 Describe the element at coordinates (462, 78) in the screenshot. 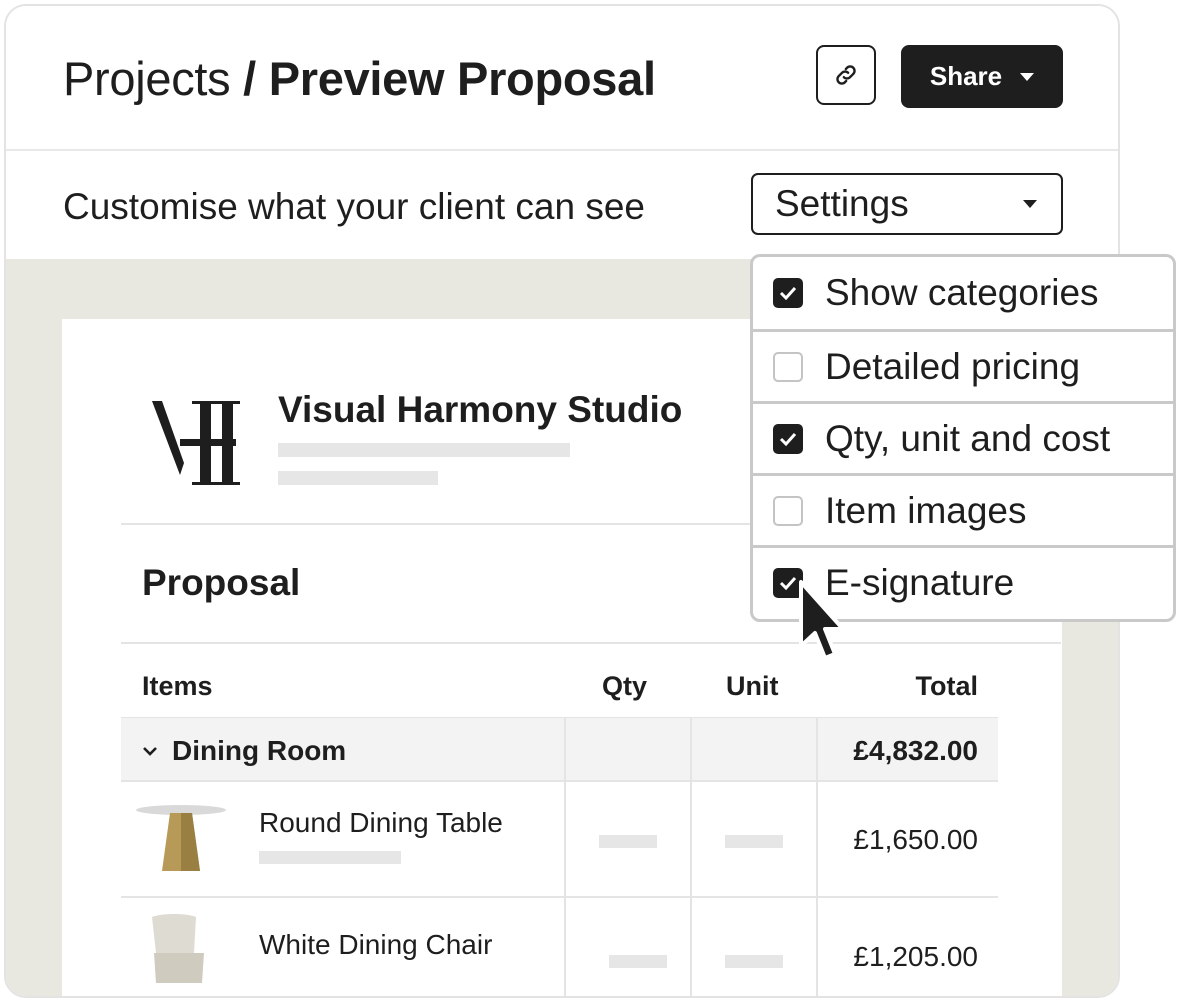

I see `page-title: Preview Proposal` at that location.